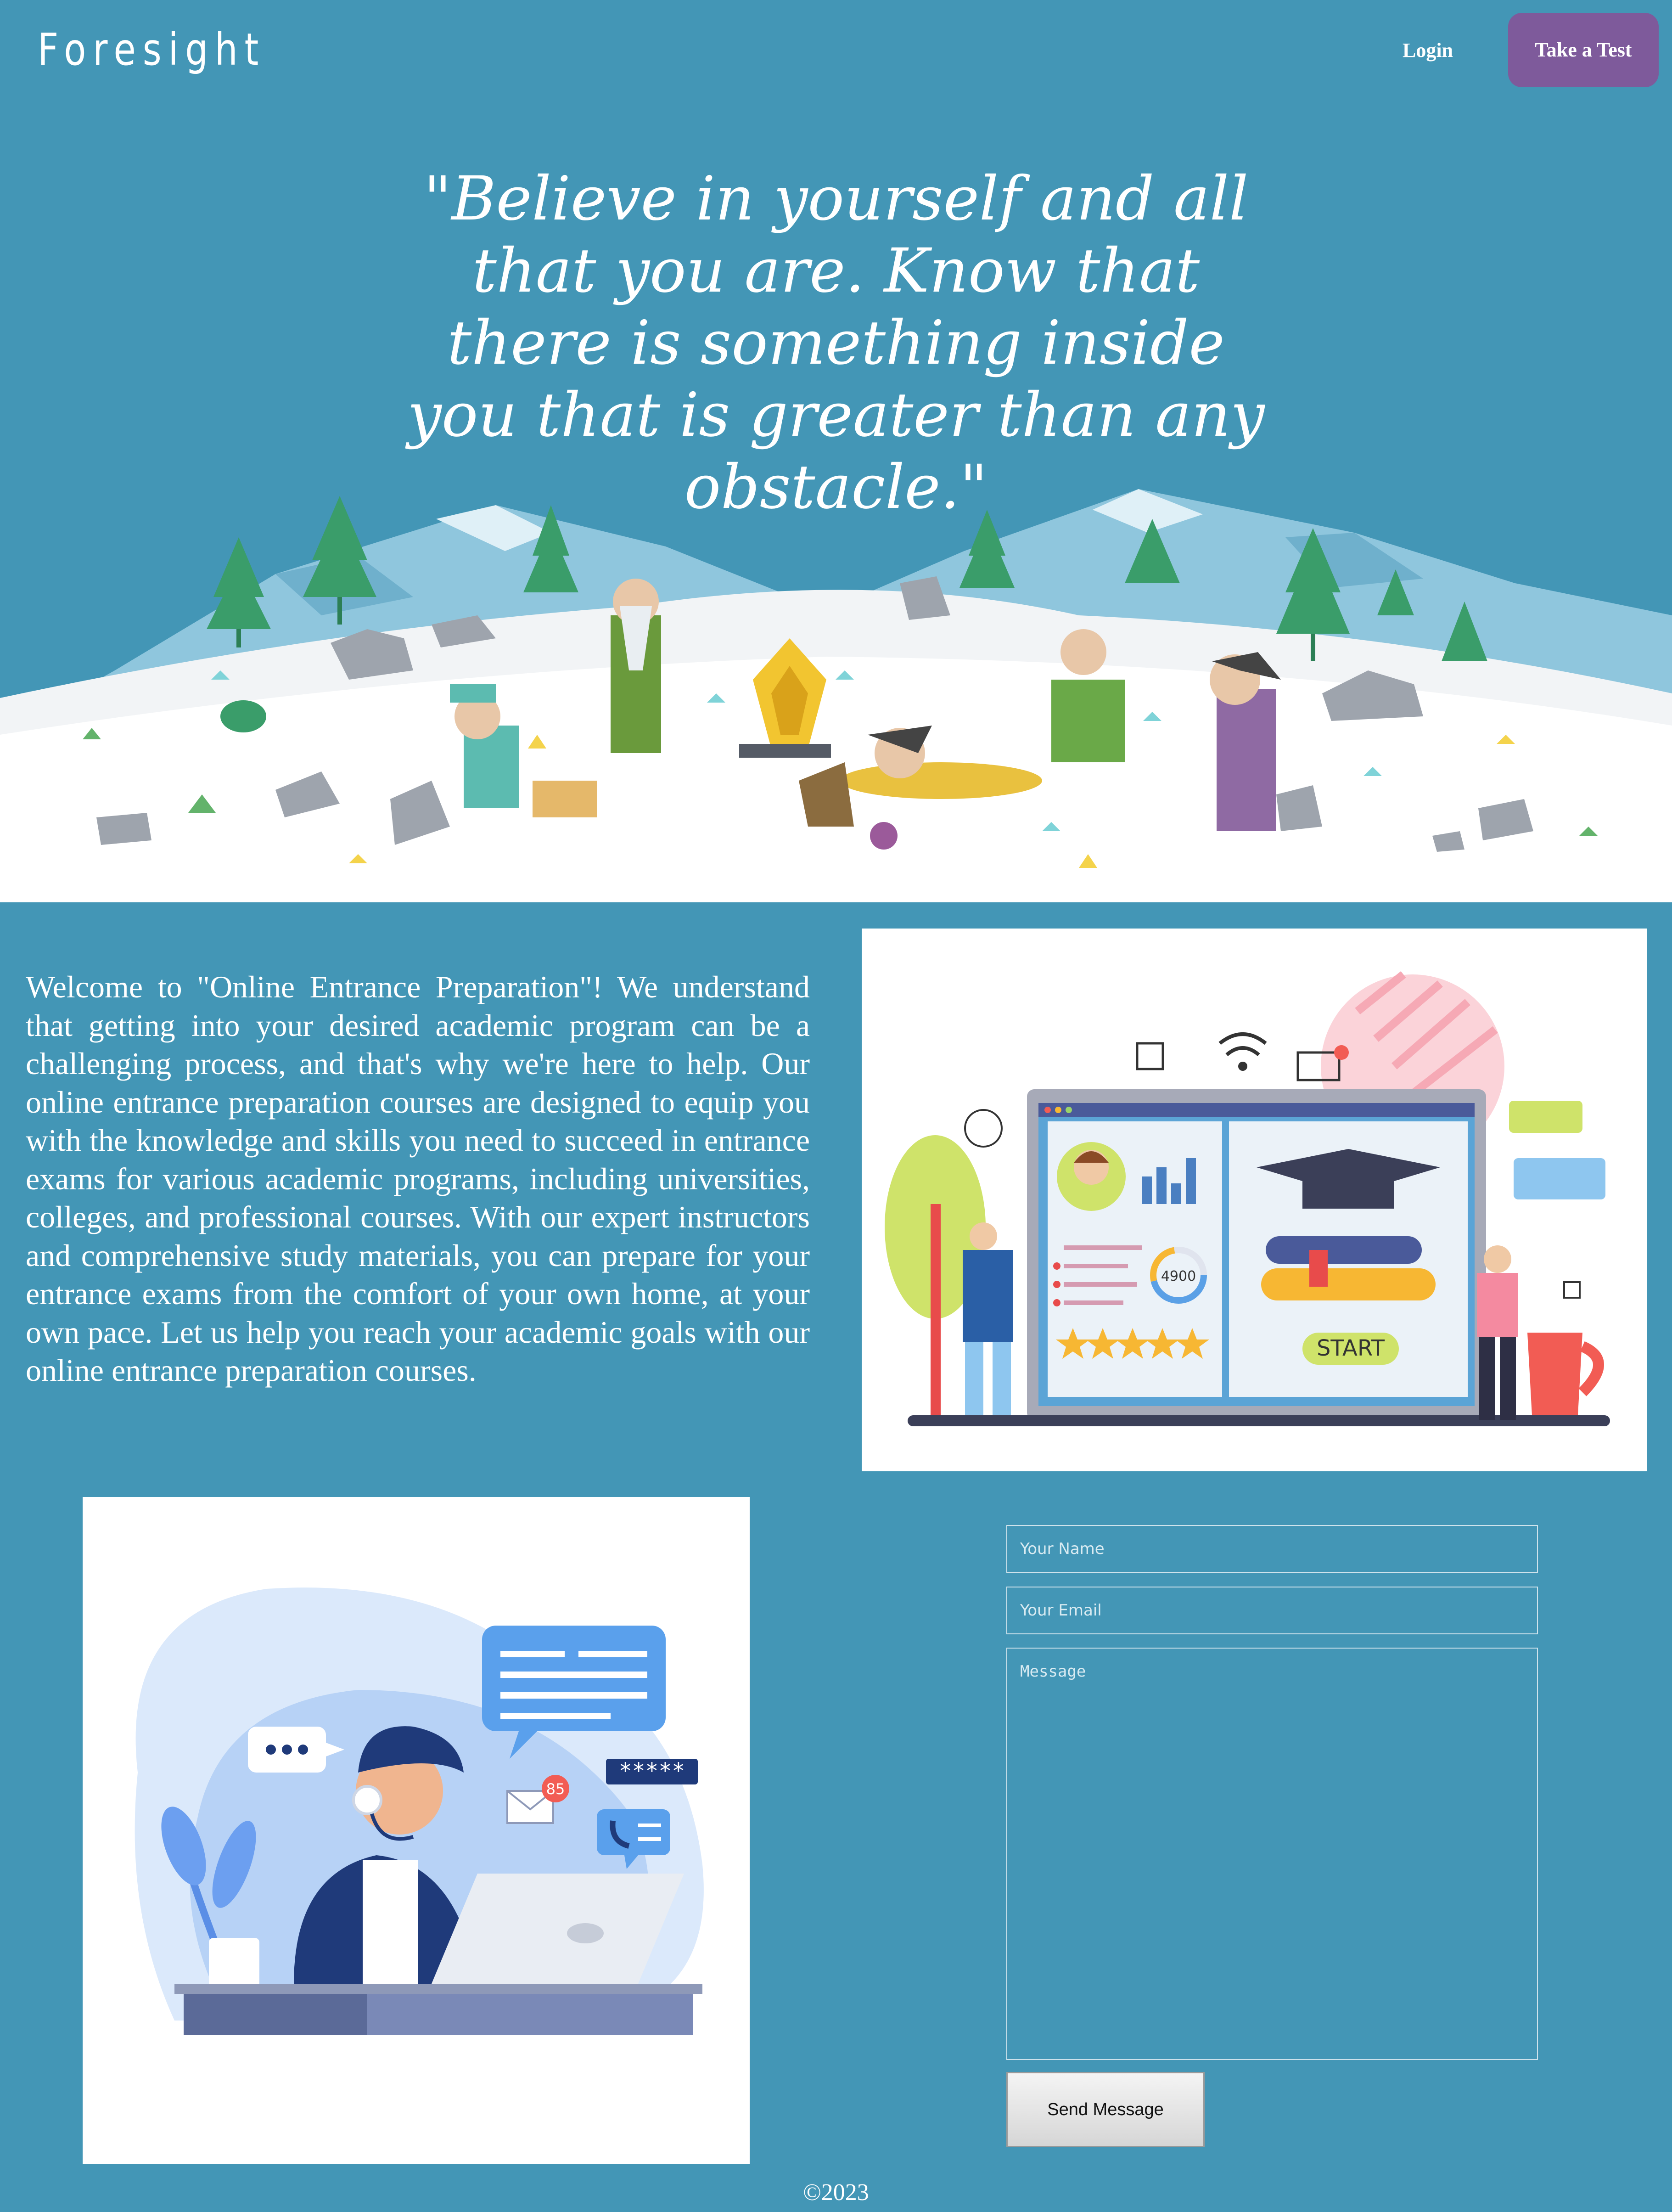 The image size is (1672, 2212). Describe the element at coordinates (420, 1811) in the screenshot. I see `support-illustration: 85 *****` at that location.